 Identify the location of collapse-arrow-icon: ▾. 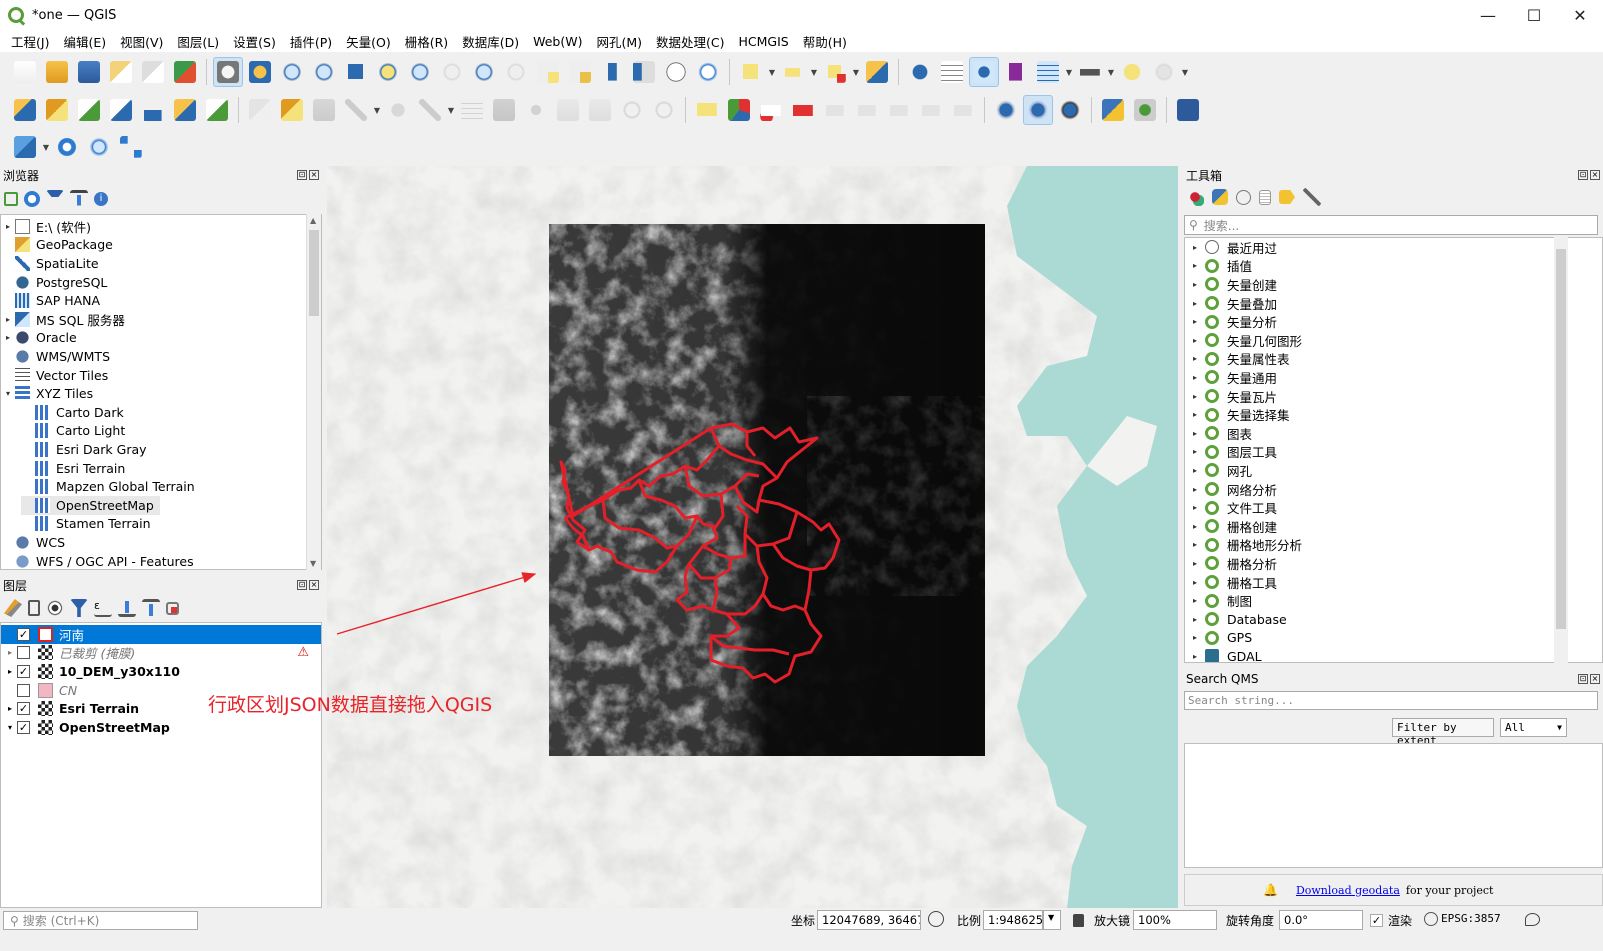
(8, 393).